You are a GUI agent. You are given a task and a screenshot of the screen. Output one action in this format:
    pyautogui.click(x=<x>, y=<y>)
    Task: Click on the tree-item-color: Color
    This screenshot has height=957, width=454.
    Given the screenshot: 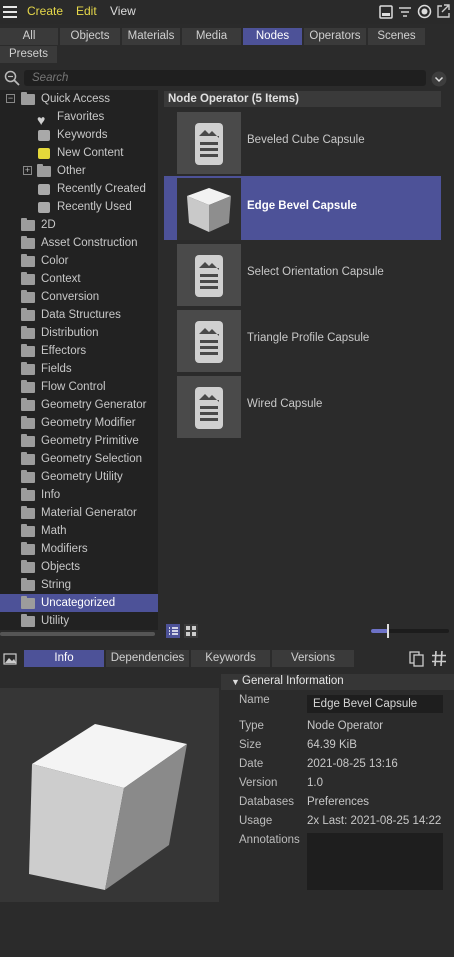 What is the action you would take?
    pyautogui.click(x=79, y=261)
    